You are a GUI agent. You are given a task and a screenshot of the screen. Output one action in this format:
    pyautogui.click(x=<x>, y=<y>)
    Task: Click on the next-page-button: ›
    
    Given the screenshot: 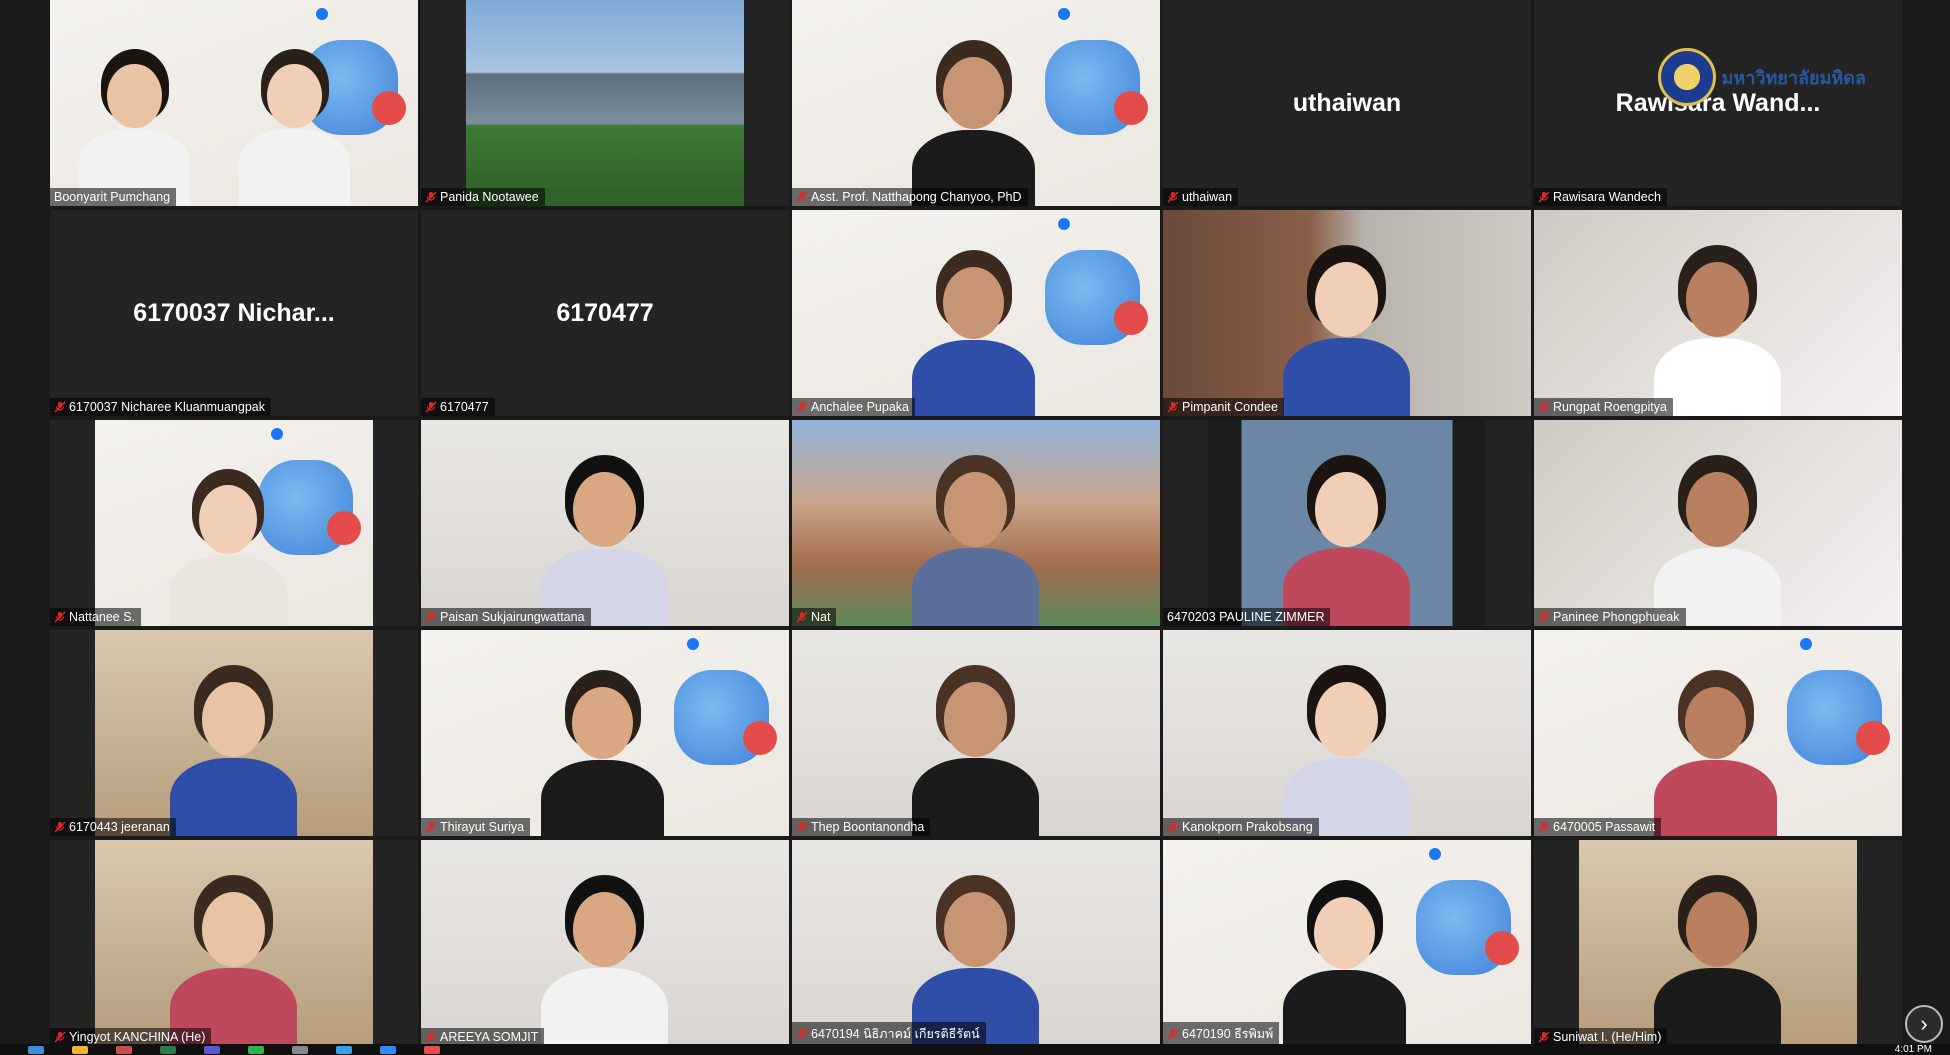 What is the action you would take?
    pyautogui.click(x=1924, y=1024)
    